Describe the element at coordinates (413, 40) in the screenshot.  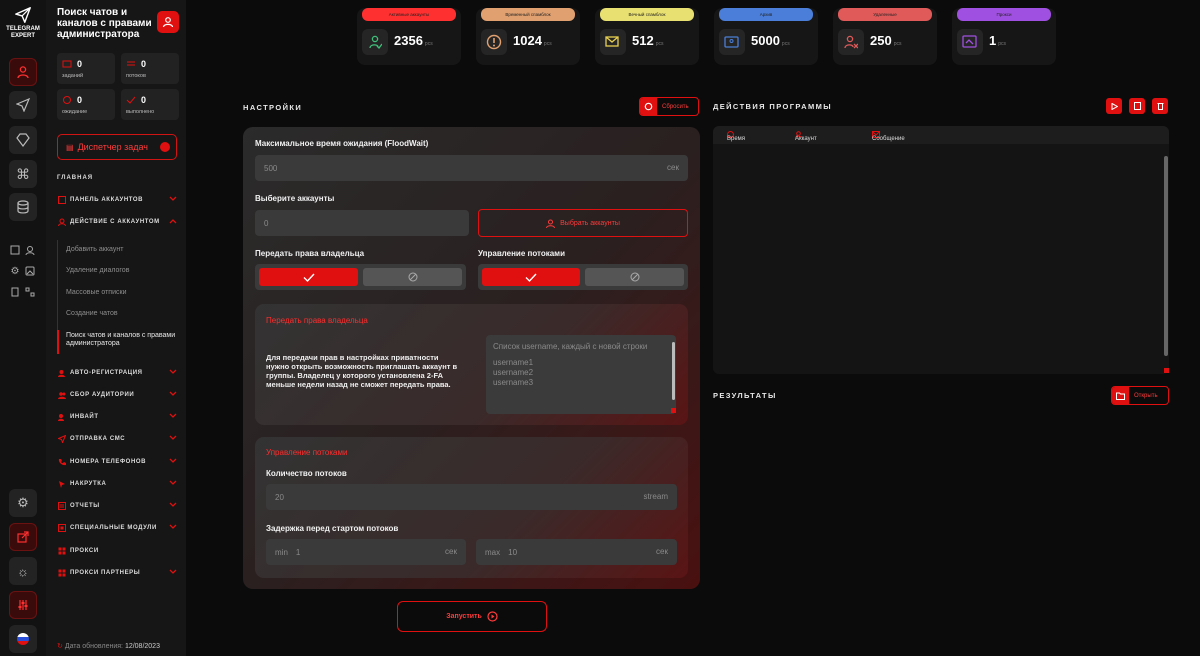
I see `card-value-wrap: 2356 pcs` at that location.